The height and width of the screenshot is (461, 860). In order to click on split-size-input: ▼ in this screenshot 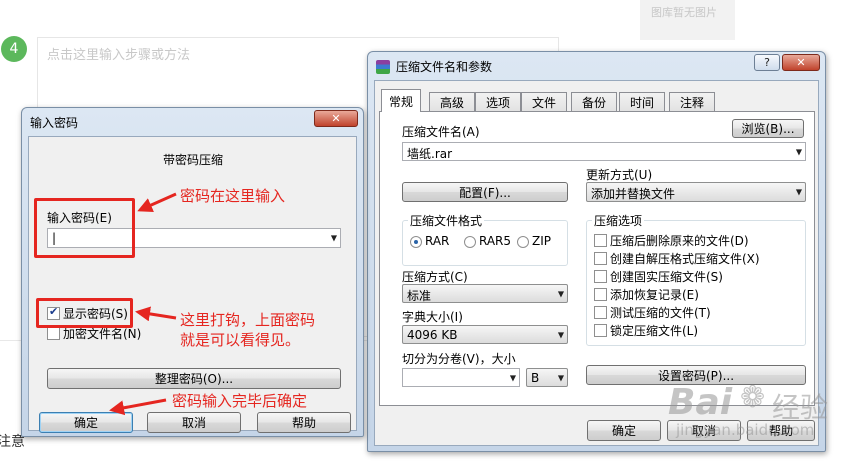, I will do `click(461, 377)`.